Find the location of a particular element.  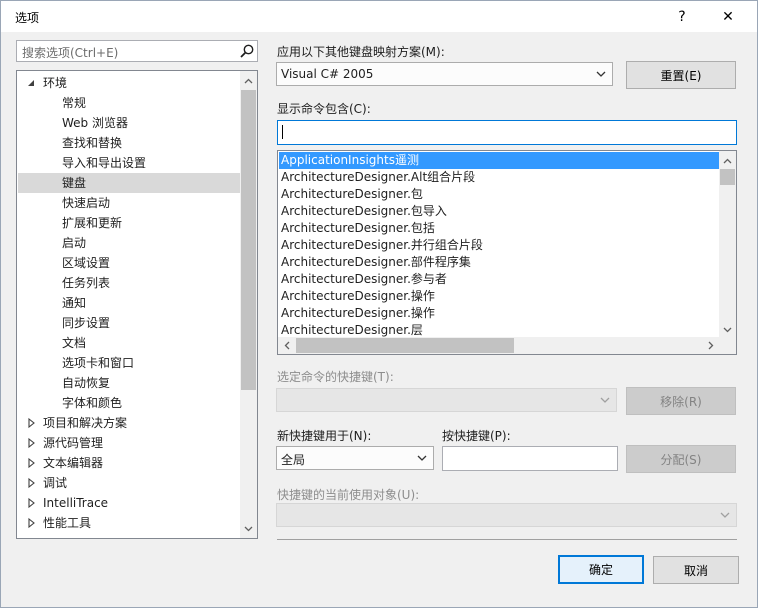

tree-item-label: 性能工具 is located at coordinates (67, 523).